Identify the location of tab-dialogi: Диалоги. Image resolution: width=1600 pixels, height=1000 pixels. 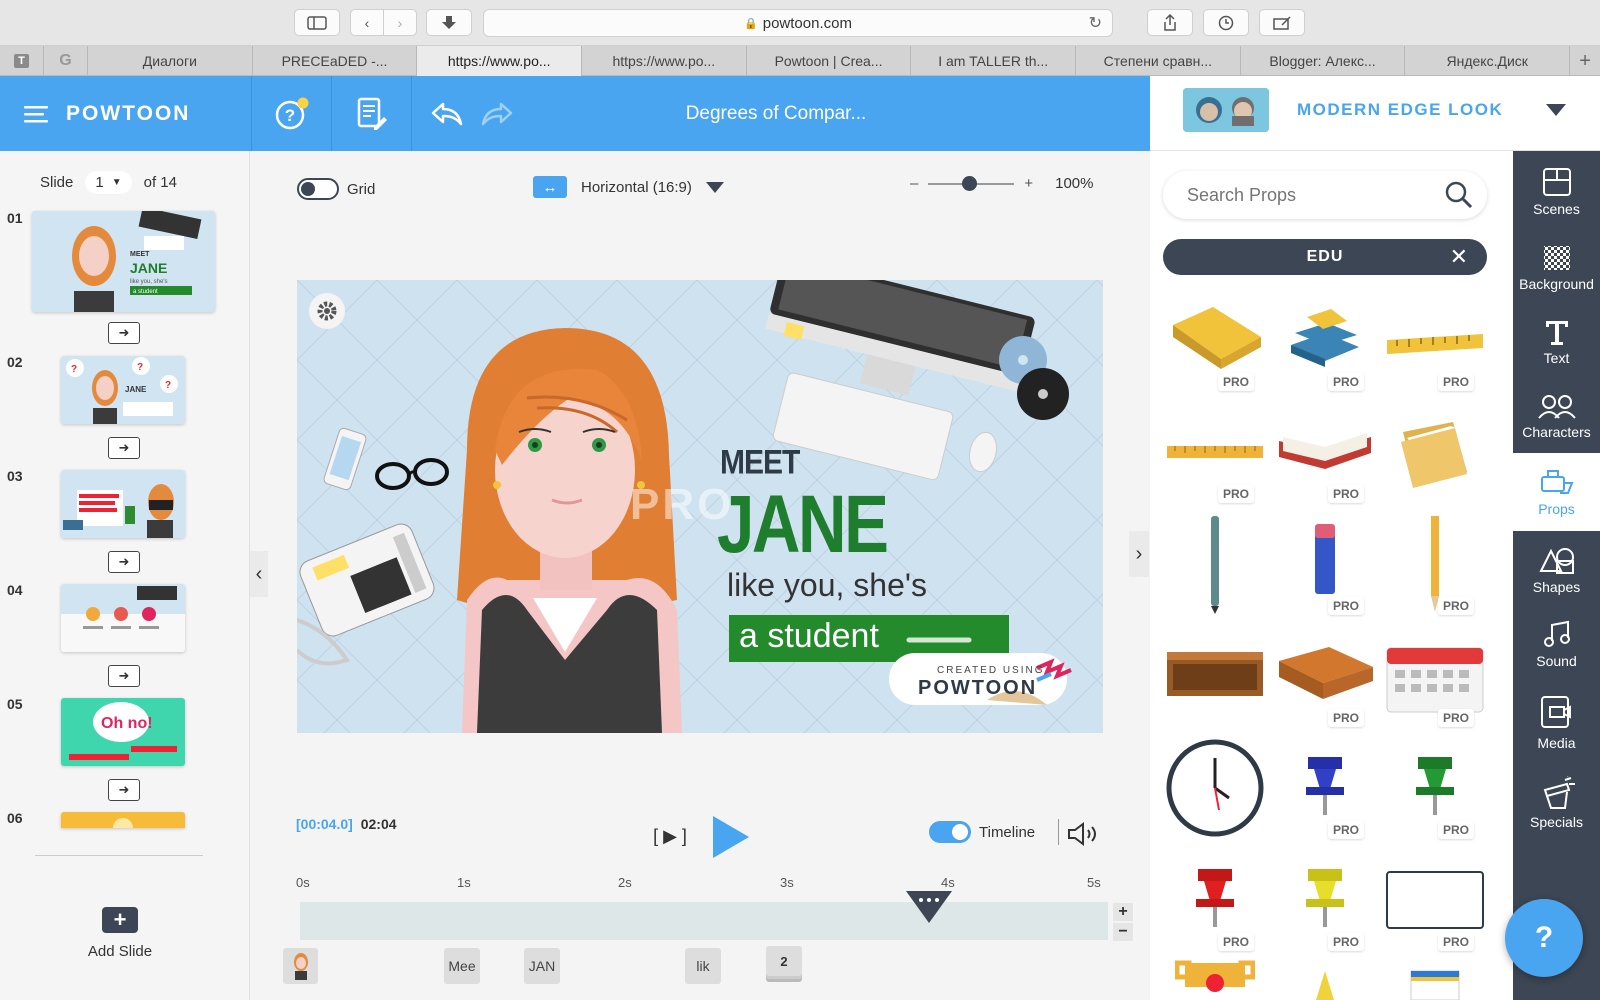
(170, 61).